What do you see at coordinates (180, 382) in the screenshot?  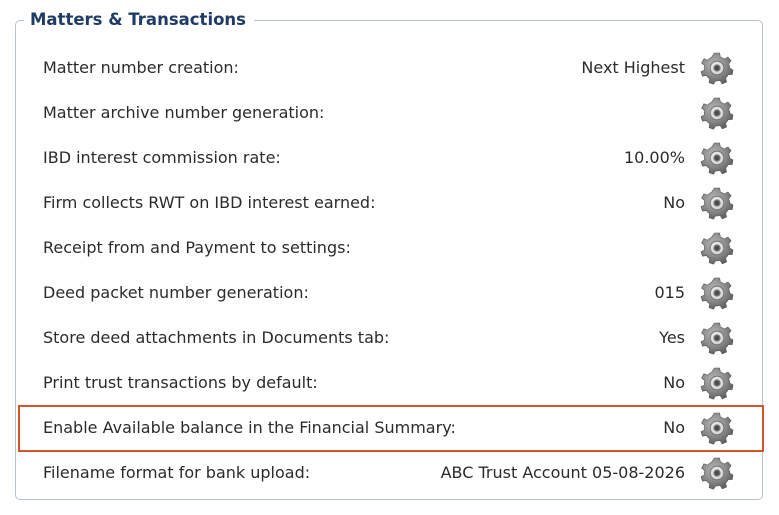 I see `setting-label: Print trust transactions by default:` at bounding box center [180, 382].